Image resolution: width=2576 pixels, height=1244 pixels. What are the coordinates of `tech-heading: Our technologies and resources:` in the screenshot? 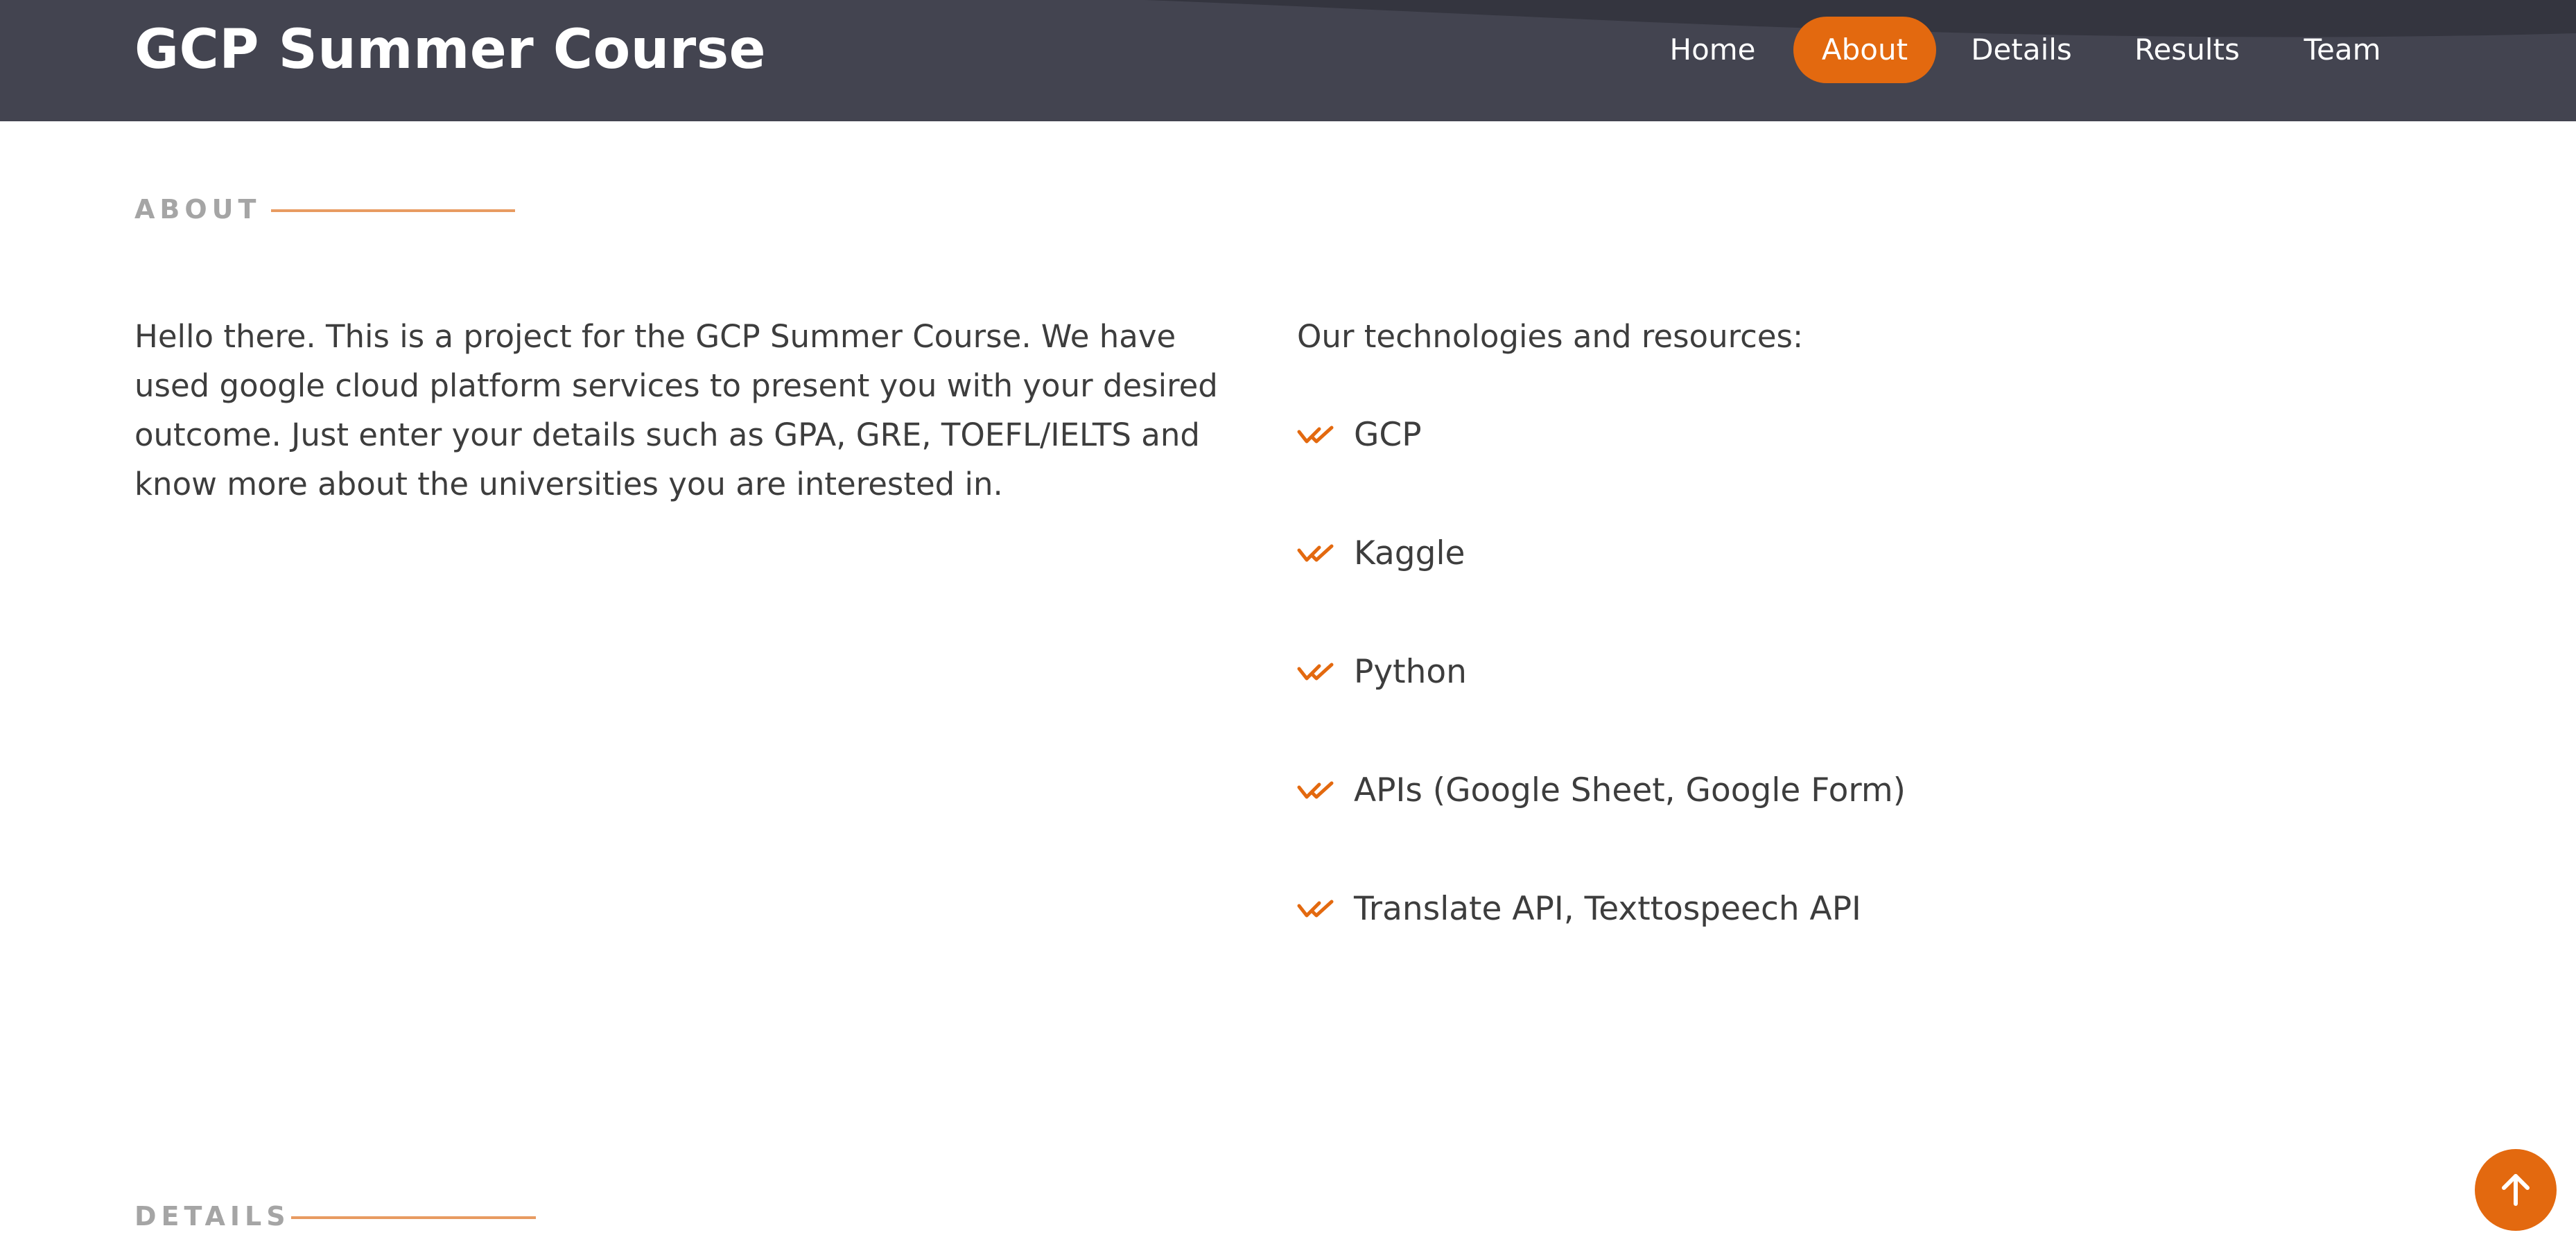 It's located at (1550, 336).